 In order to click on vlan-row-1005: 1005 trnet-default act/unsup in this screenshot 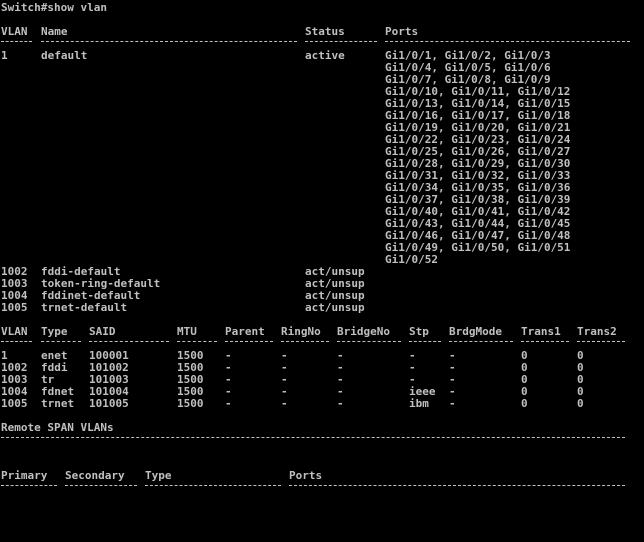, I will do `click(183, 307)`.